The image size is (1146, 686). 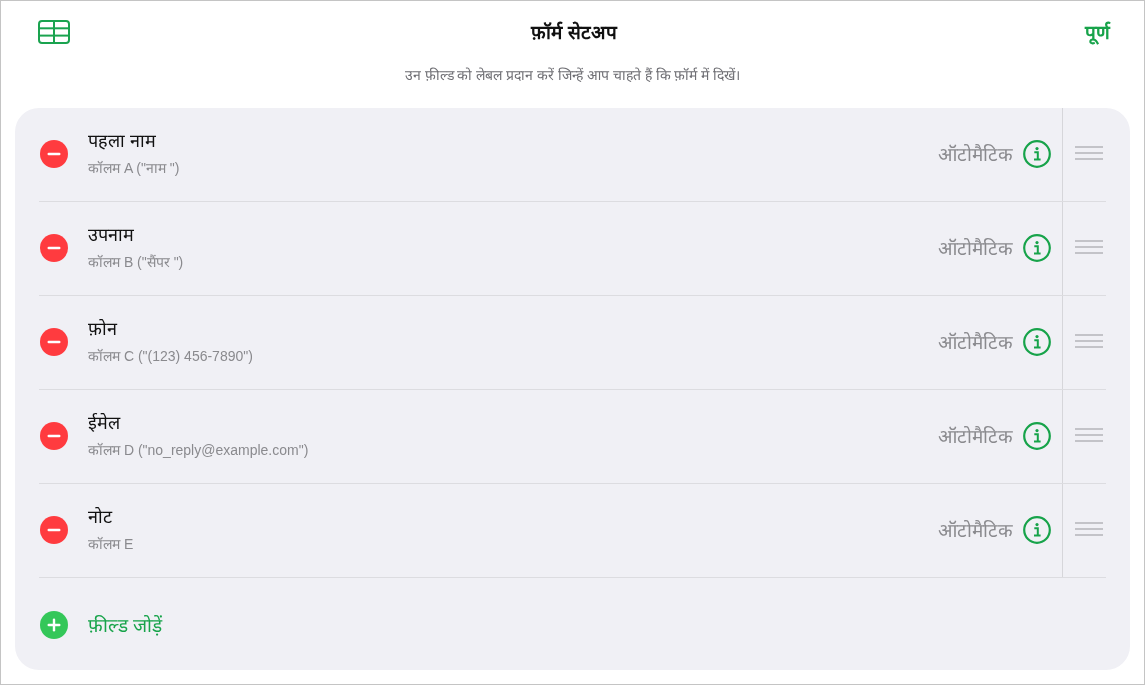 I want to click on column-caption: कॉलम A ("नाम "), so click(x=134, y=168).